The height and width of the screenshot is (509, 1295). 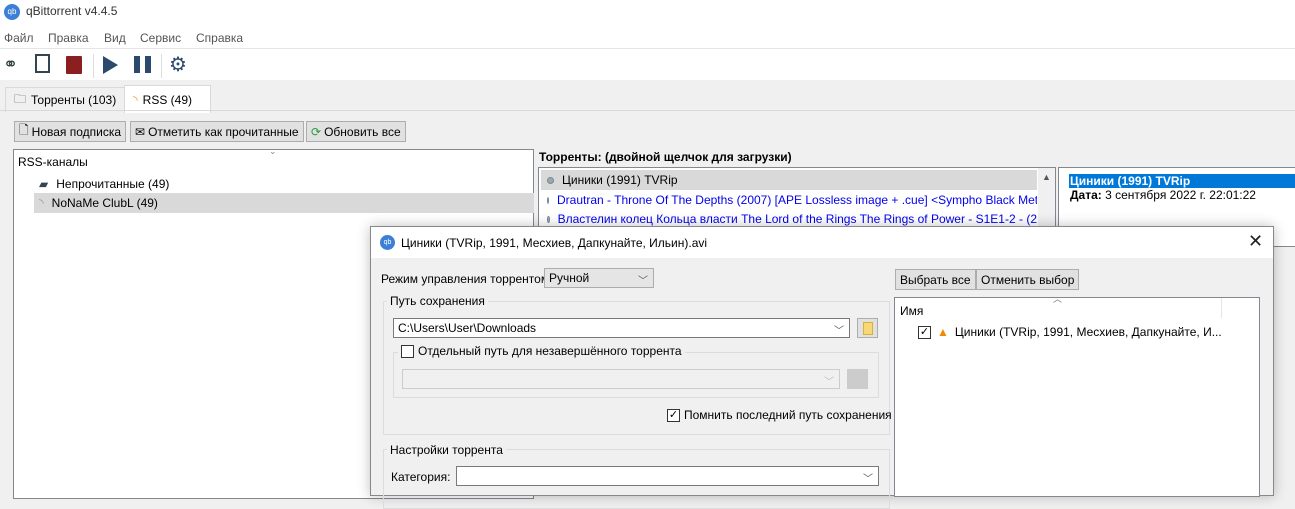 What do you see at coordinates (284, 203) in the screenshot?
I see `feed-item-noname-club: ◝ NoNaMe ClubL (49)` at bounding box center [284, 203].